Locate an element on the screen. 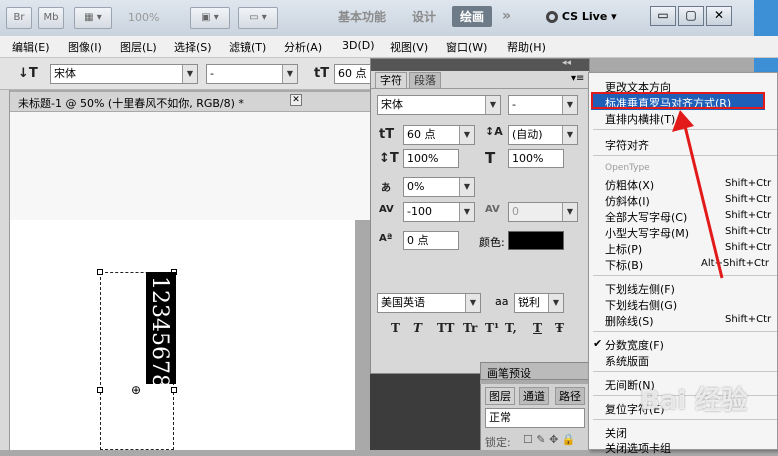 Image resolution: width=778 pixels, height=456 pixels. text-color-swatch is located at coordinates (536, 240).